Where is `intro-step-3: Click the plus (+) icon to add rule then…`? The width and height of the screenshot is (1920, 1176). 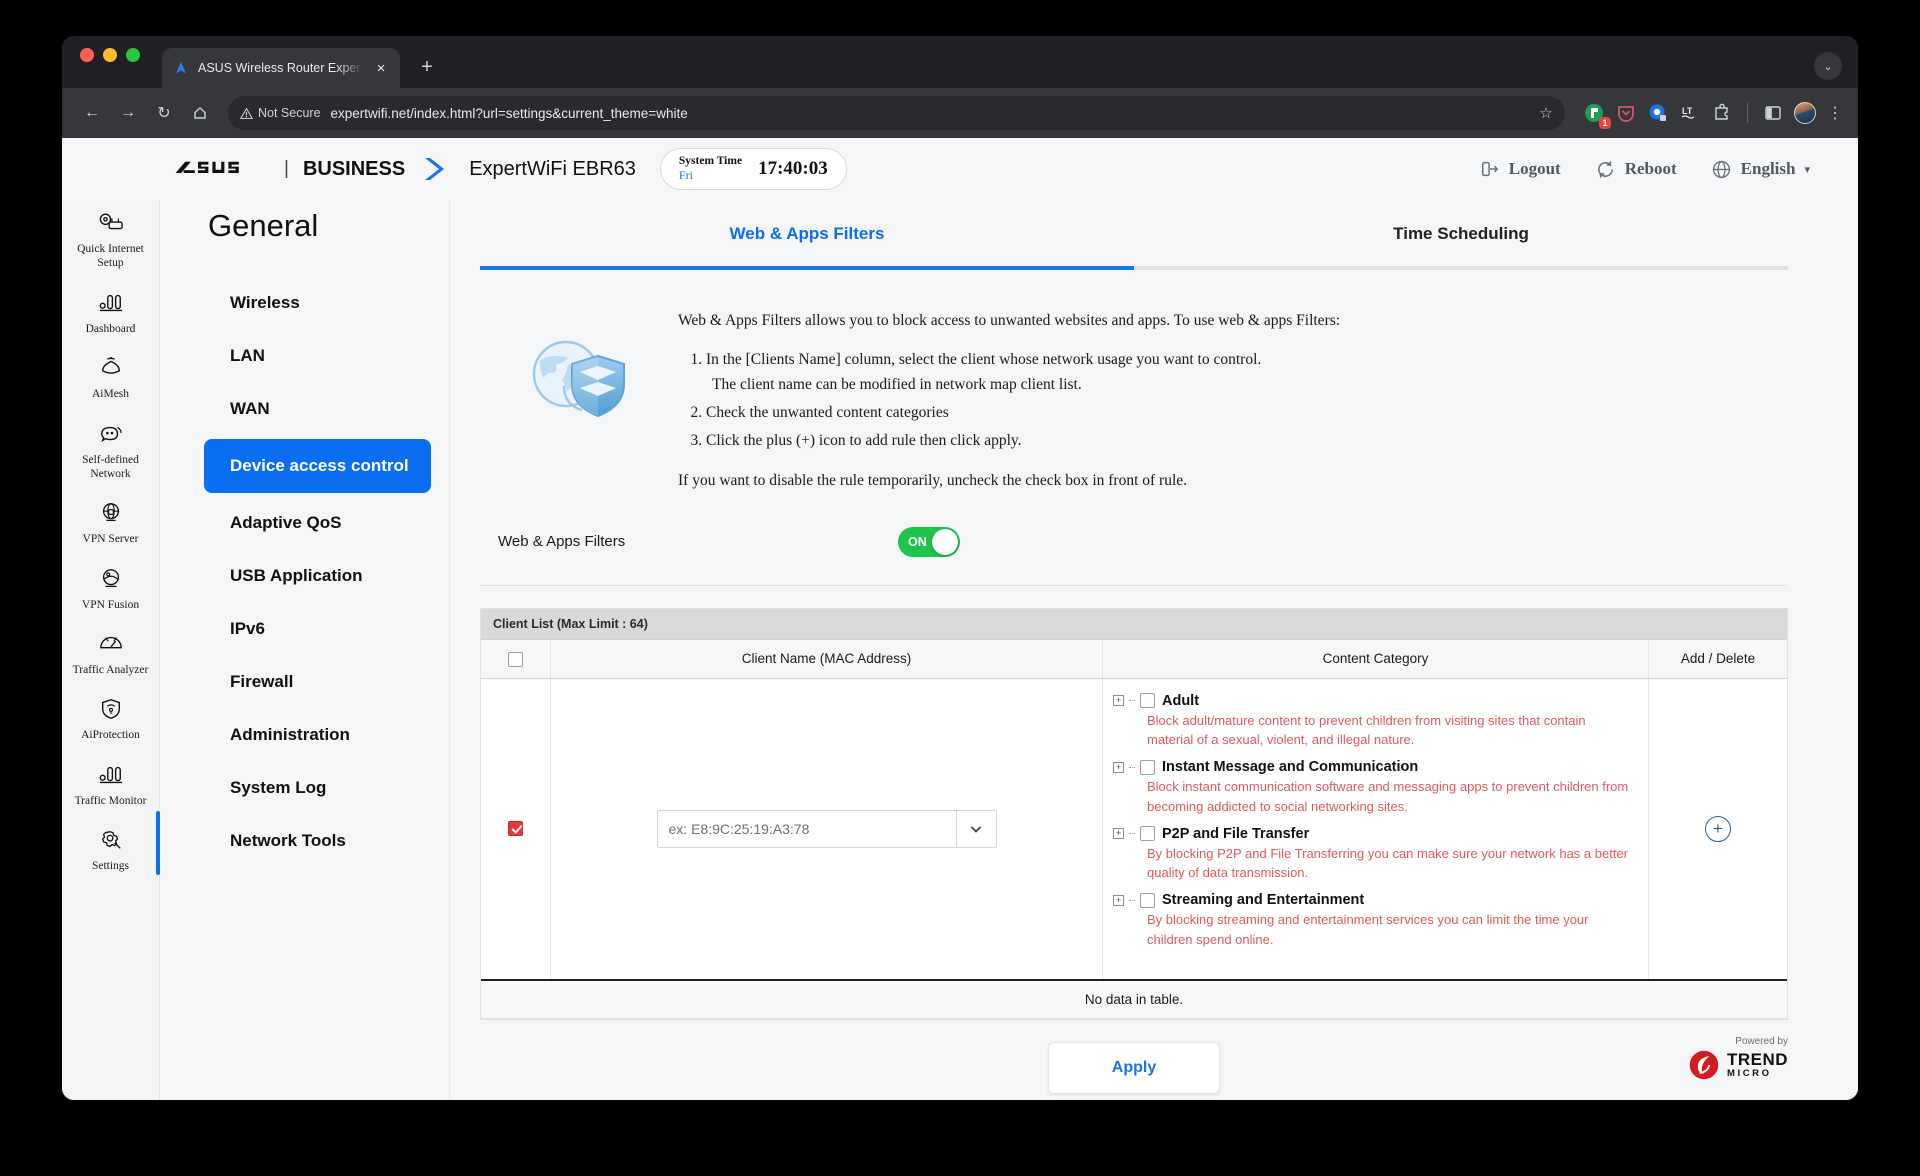 intro-step-3: Click the plus (+) icon to add rule then… is located at coordinates (1023, 440).